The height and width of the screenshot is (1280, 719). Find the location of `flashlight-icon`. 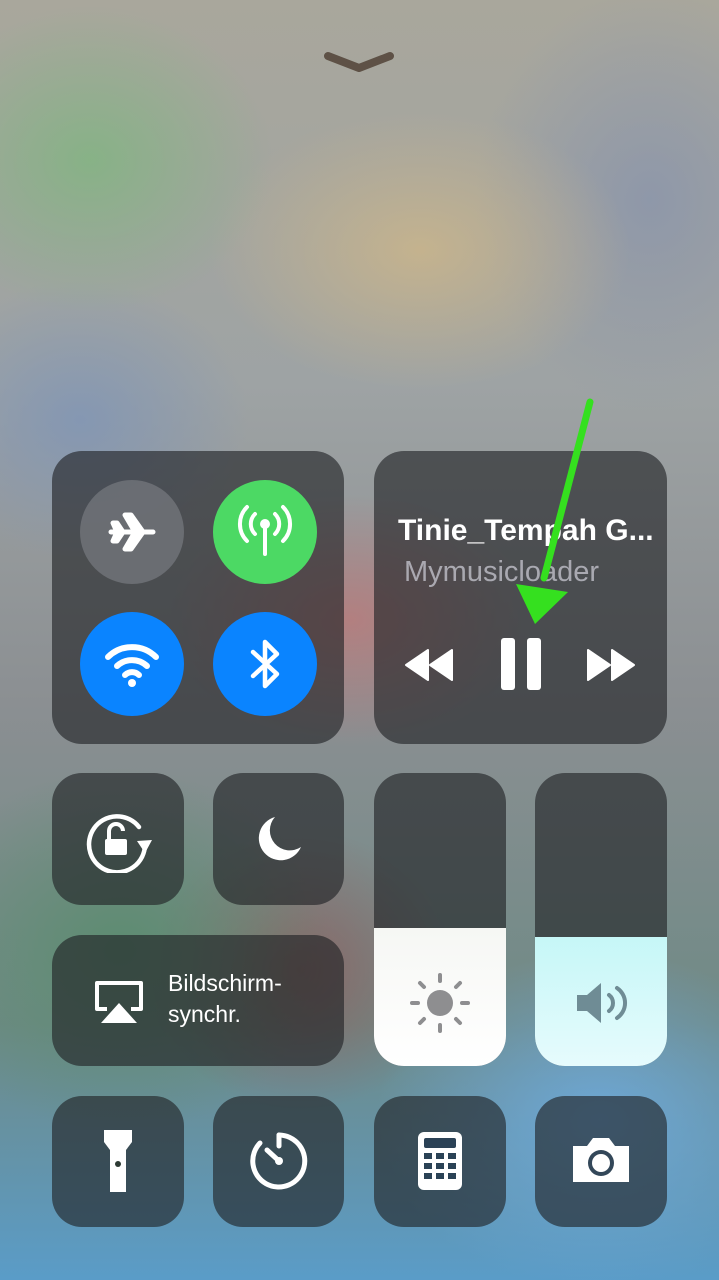

flashlight-icon is located at coordinates (118, 1161).